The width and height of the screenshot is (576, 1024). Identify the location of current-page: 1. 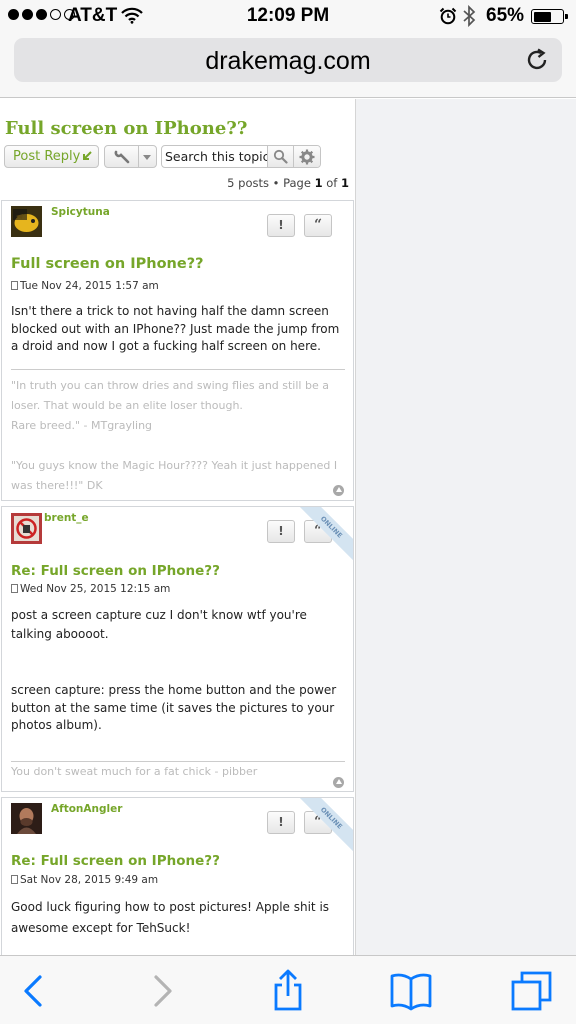
(318, 183).